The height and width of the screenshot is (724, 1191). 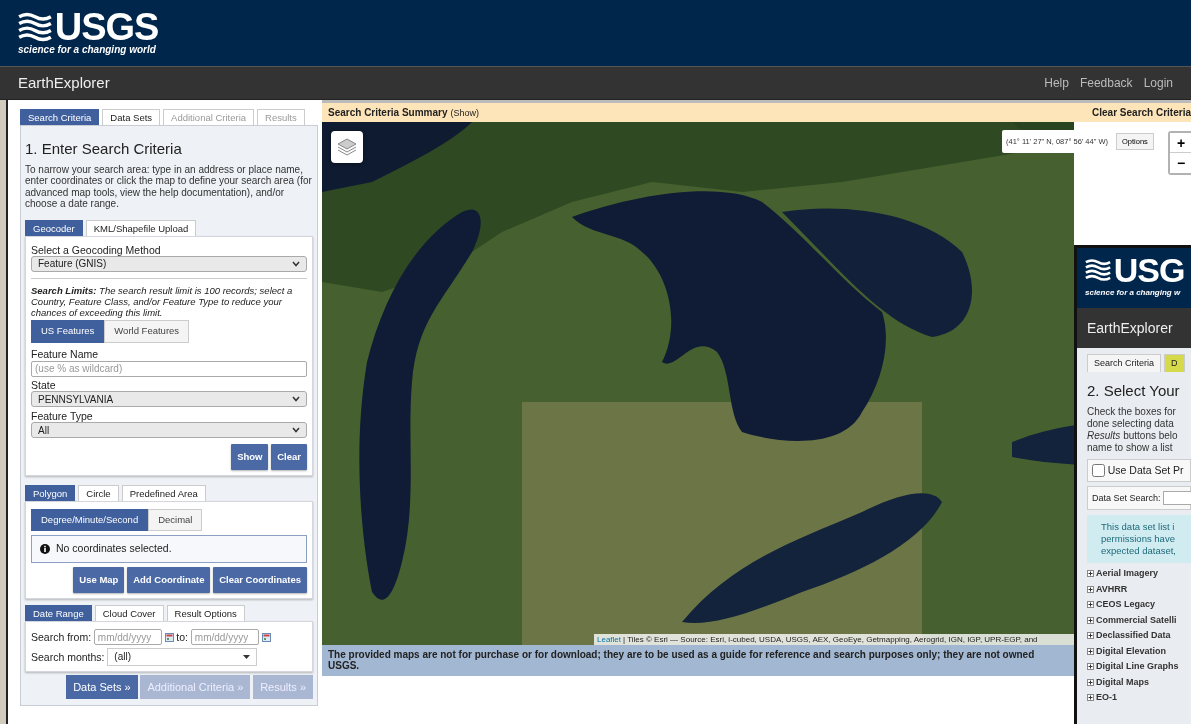 What do you see at coordinates (90, 519) in the screenshot?
I see `toggle-option: Degree/Minute/Second` at bounding box center [90, 519].